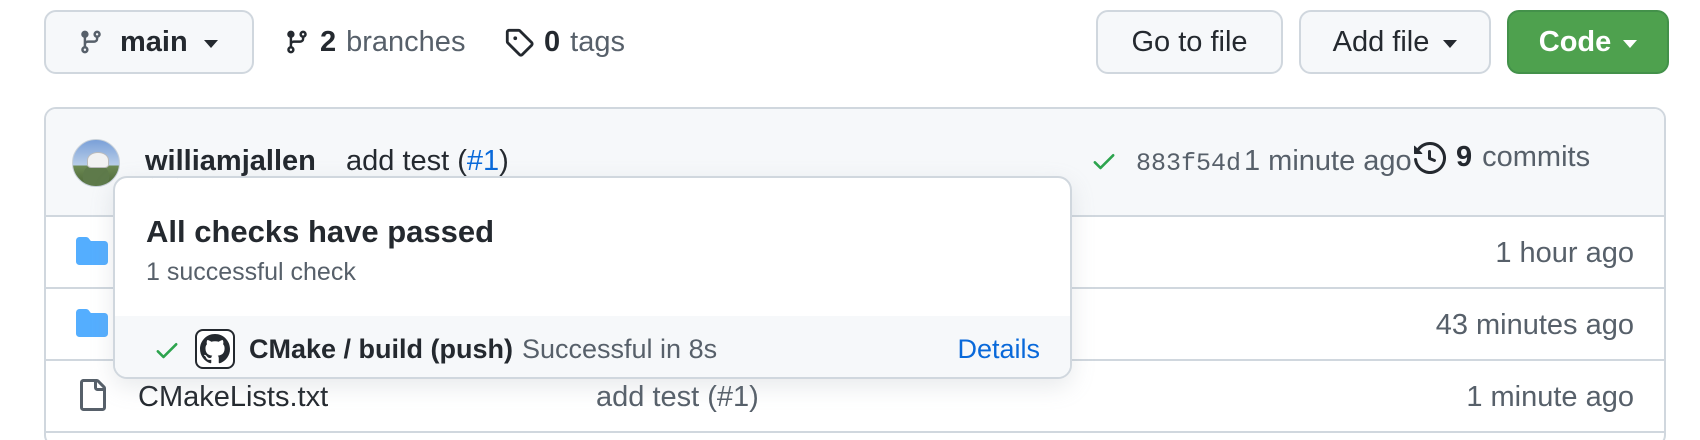 The width and height of the screenshot is (1700, 440). I want to click on branches-link: 2 branches, so click(374, 42).